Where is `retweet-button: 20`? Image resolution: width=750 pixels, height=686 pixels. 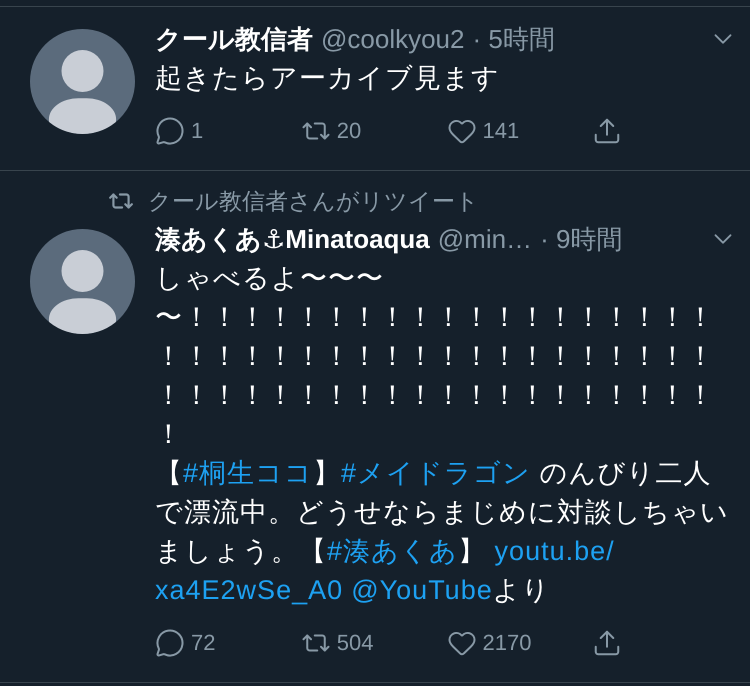
retweet-button: 20 is located at coordinates (373, 131).